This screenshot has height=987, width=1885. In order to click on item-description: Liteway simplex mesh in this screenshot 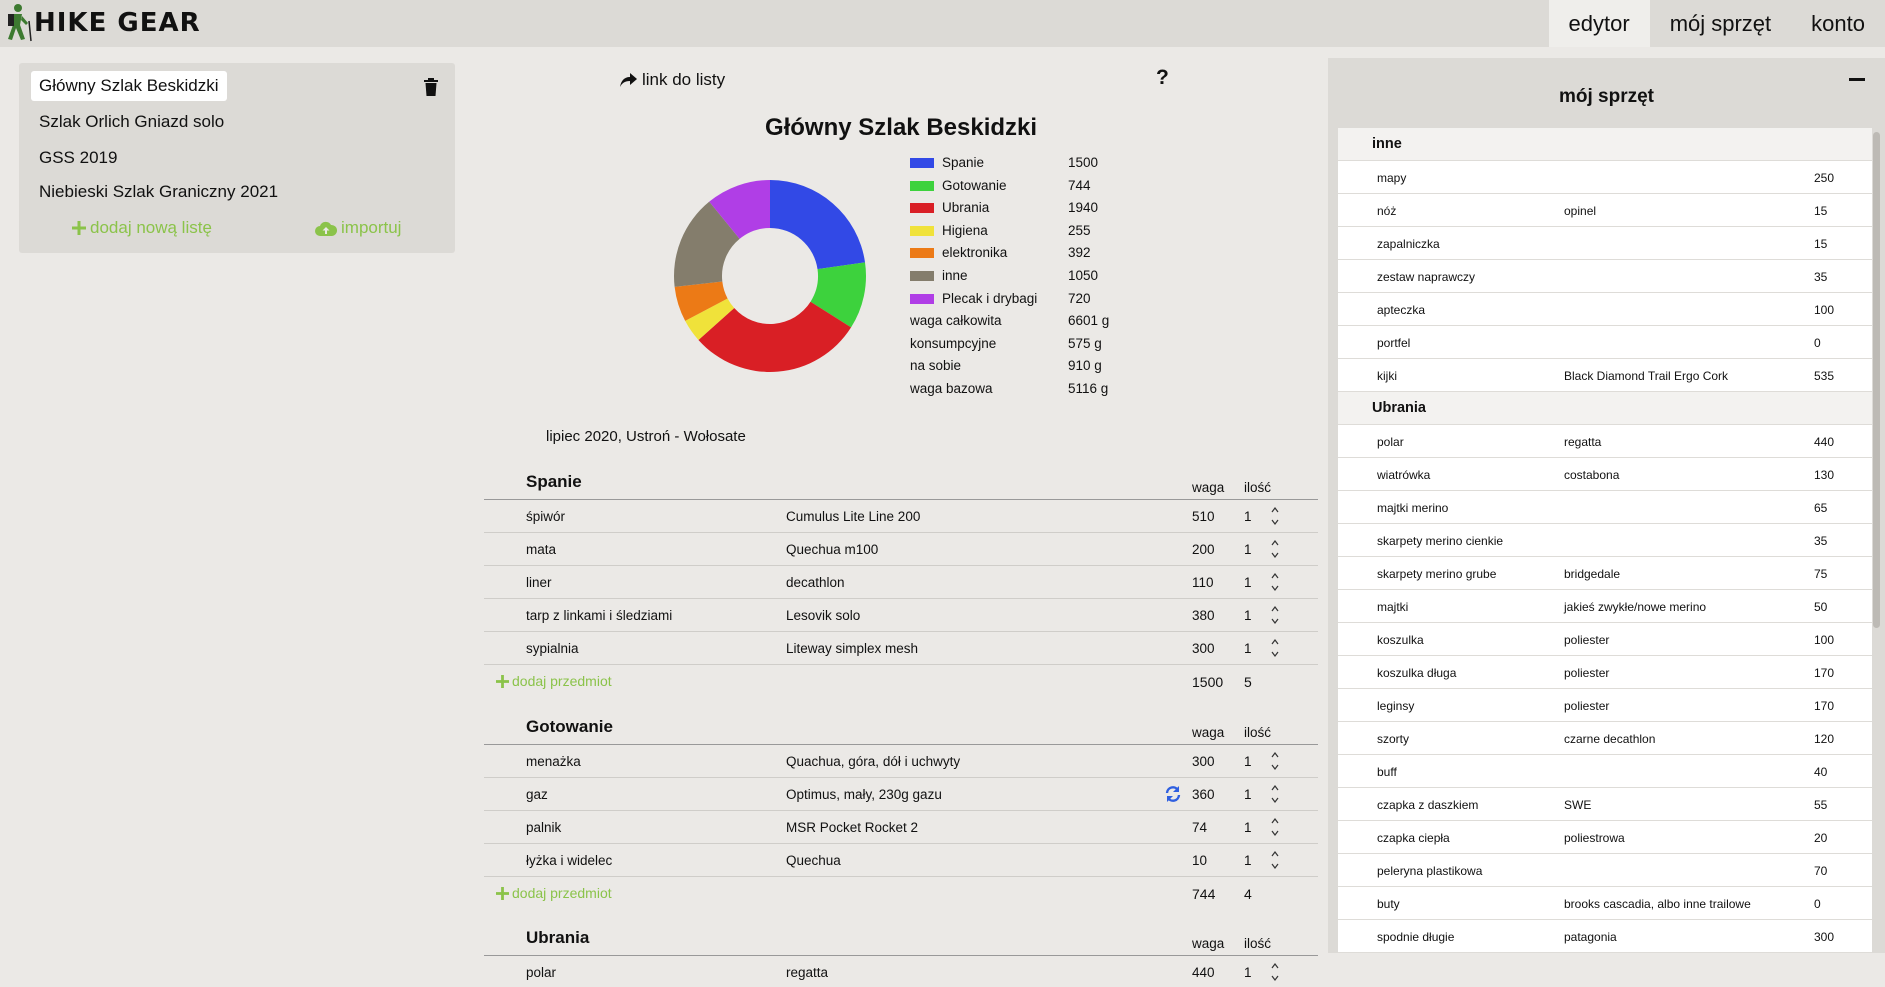, I will do `click(852, 648)`.